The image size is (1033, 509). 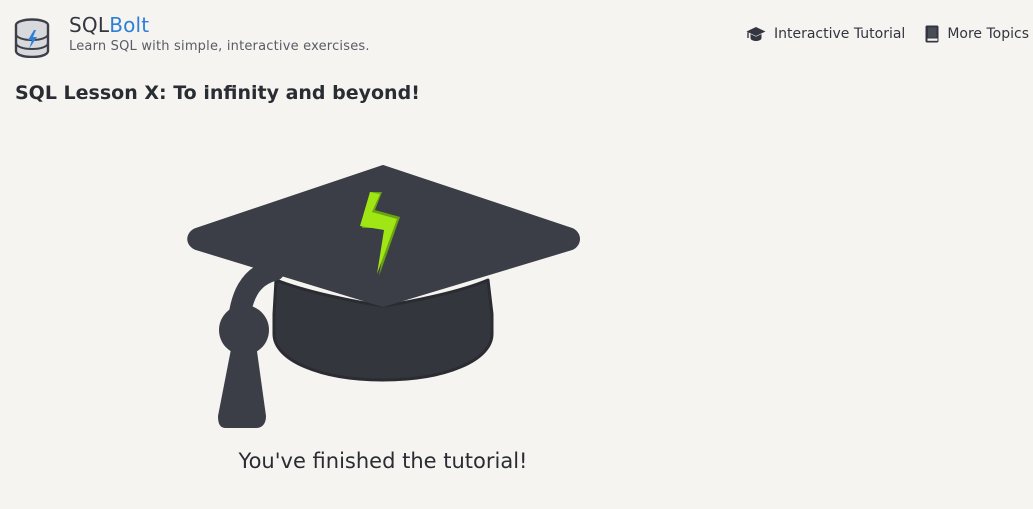 I want to click on nav-more-topics: More Topics, so click(x=977, y=34).